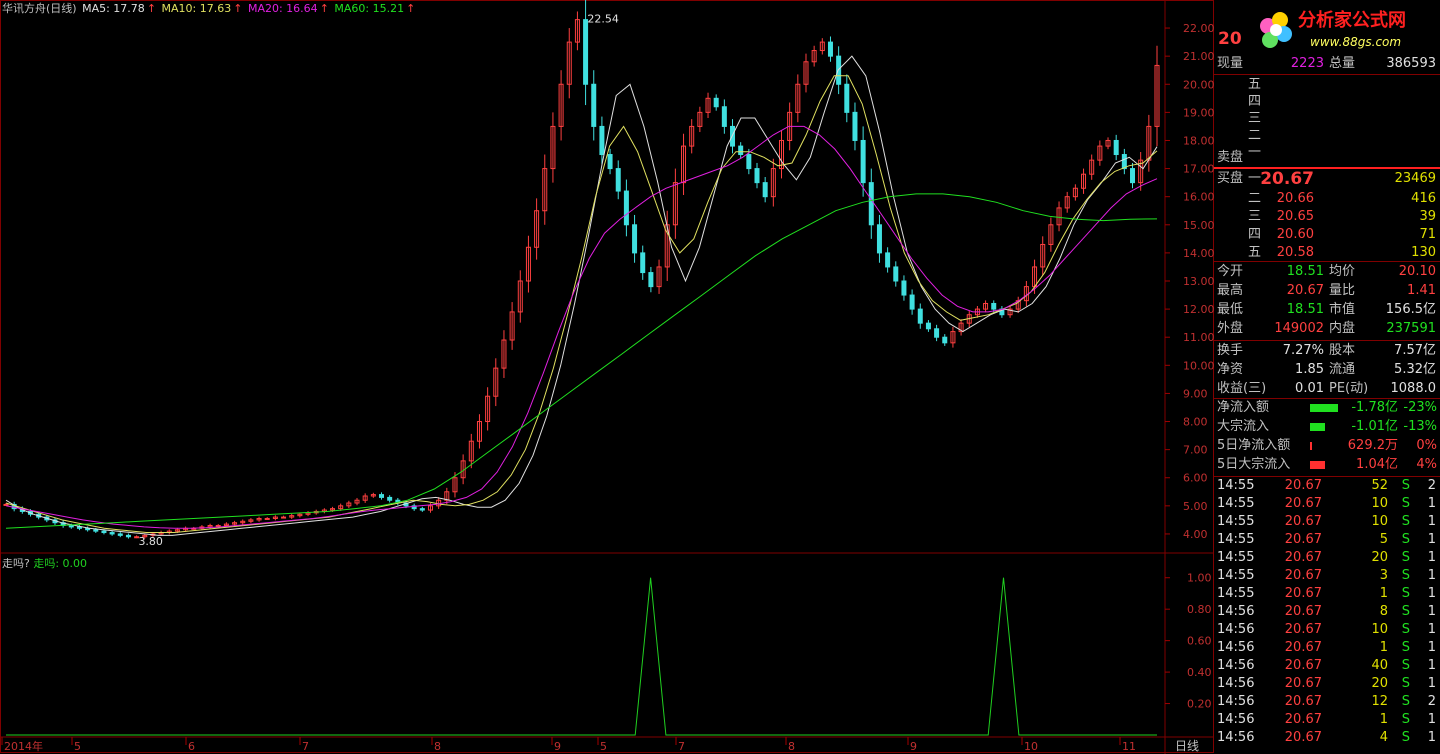  I want to click on x-tick-label: 10, so click(1031, 746).